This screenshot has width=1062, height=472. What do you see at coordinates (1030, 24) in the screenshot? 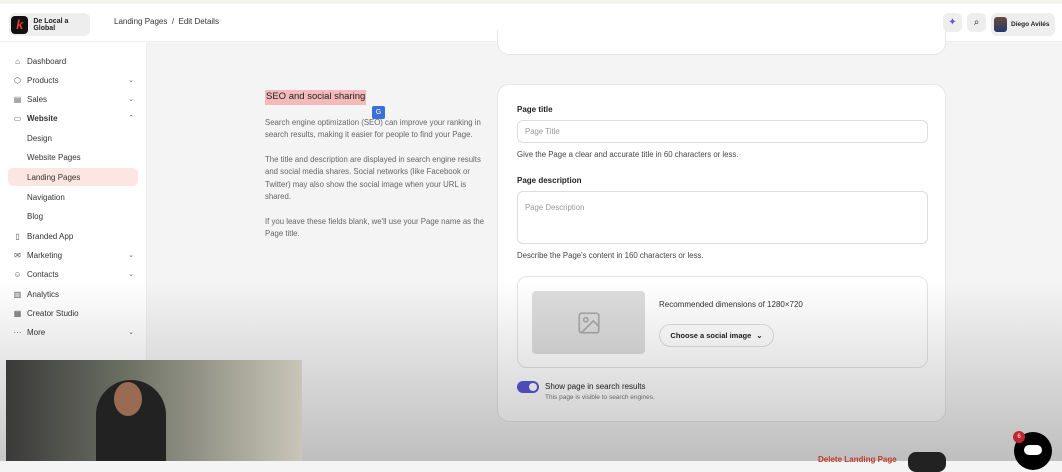
I see `user-name: Diego Avilés` at bounding box center [1030, 24].